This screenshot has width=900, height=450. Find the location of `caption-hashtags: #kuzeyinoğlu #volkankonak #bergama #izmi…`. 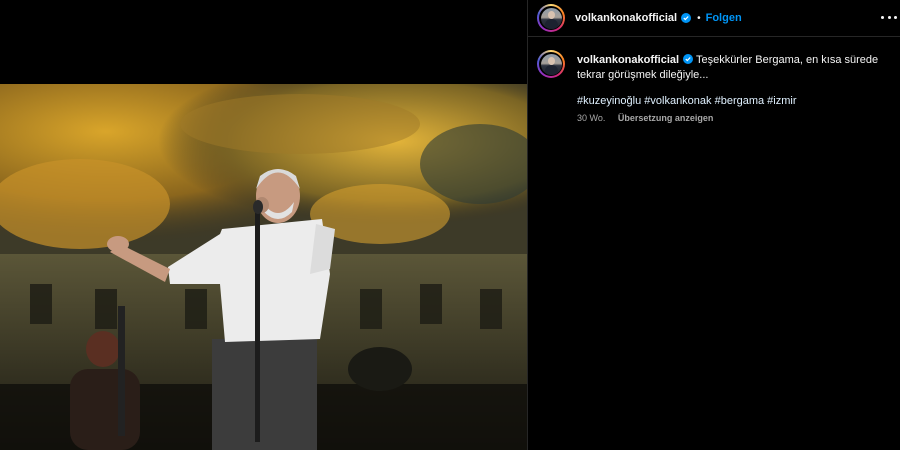

caption-hashtags: #kuzeyinoğlu #volkankonak #bergama #izmi… is located at coordinates (687, 101).